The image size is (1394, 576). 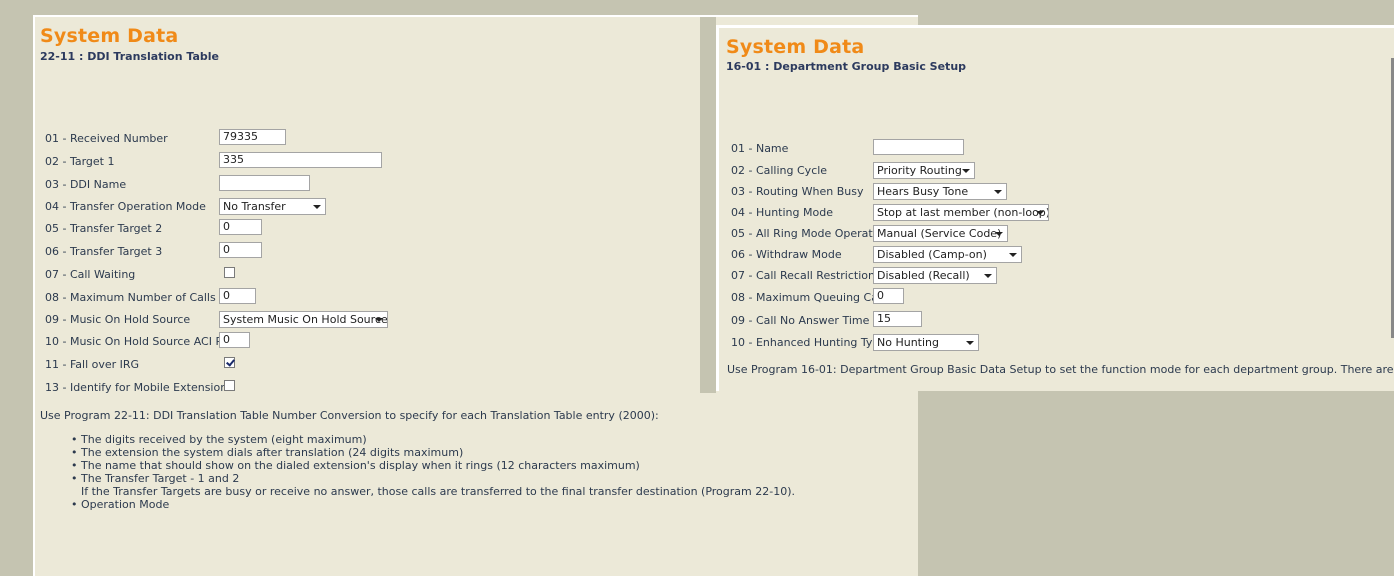 What do you see at coordinates (141, 341) in the screenshot?
I see `field-label-music-on-hold-aci-port: 10 - Music On Hold Source ACI Port` at bounding box center [141, 341].